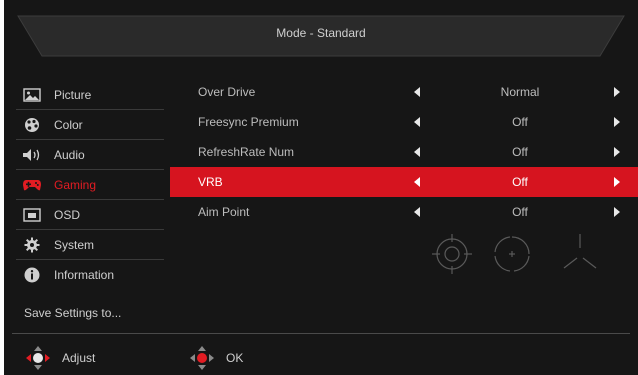  What do you see at coordinates (90, 215) in the screenshot?
I see `sidebar-item-osd: OSD` at bounding box center [90, 215].